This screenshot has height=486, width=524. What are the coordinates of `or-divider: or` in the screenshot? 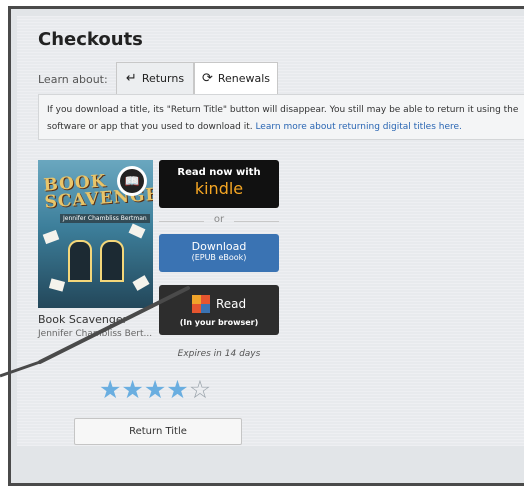 It's located at (219, 221).